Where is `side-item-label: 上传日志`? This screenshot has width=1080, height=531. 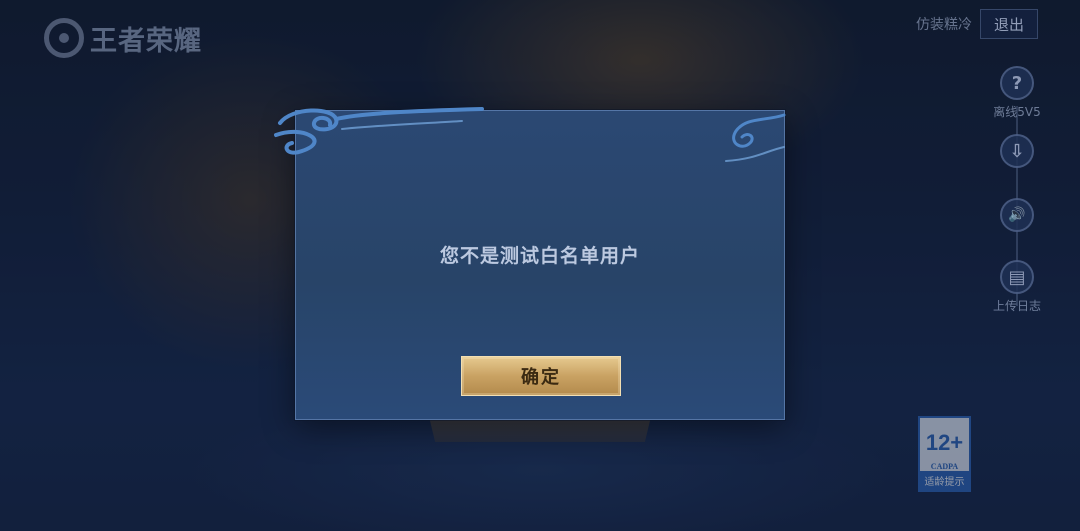 side-item-label: 上传日志 is located at coordinates (1016, 306).